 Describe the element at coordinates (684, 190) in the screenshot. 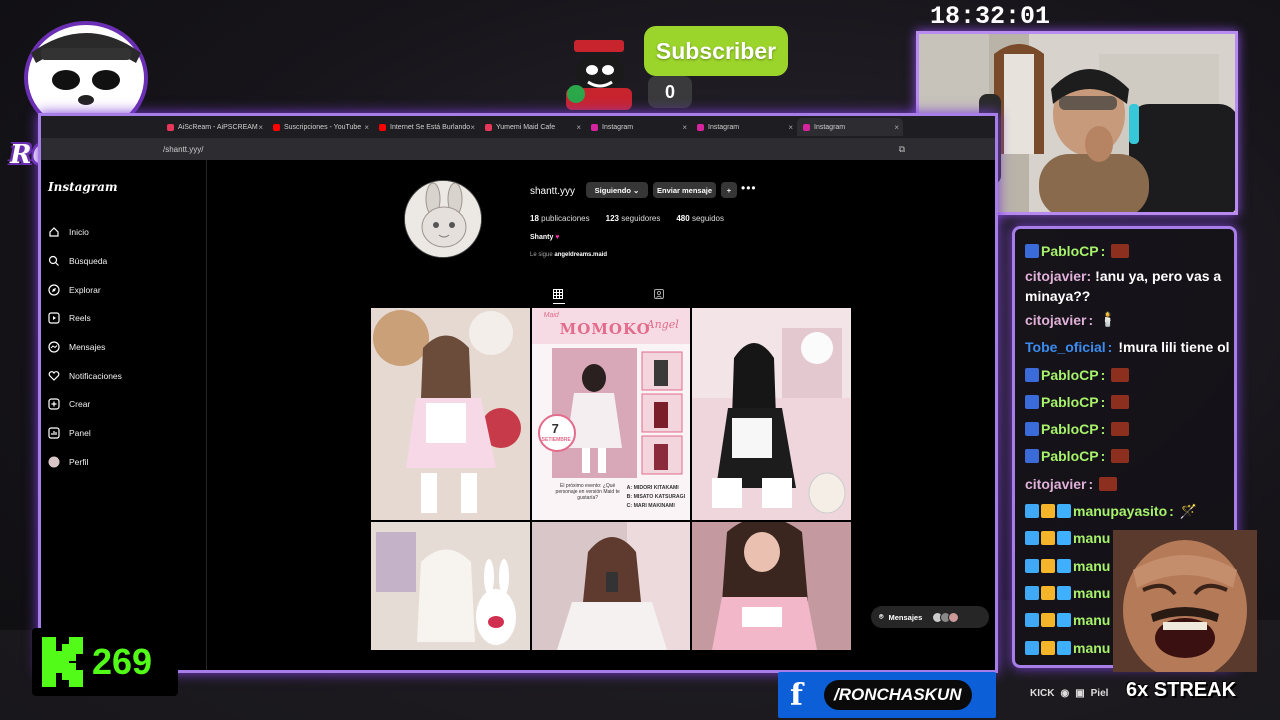

I see `send-message-button: Enviar mensaje` at that location.